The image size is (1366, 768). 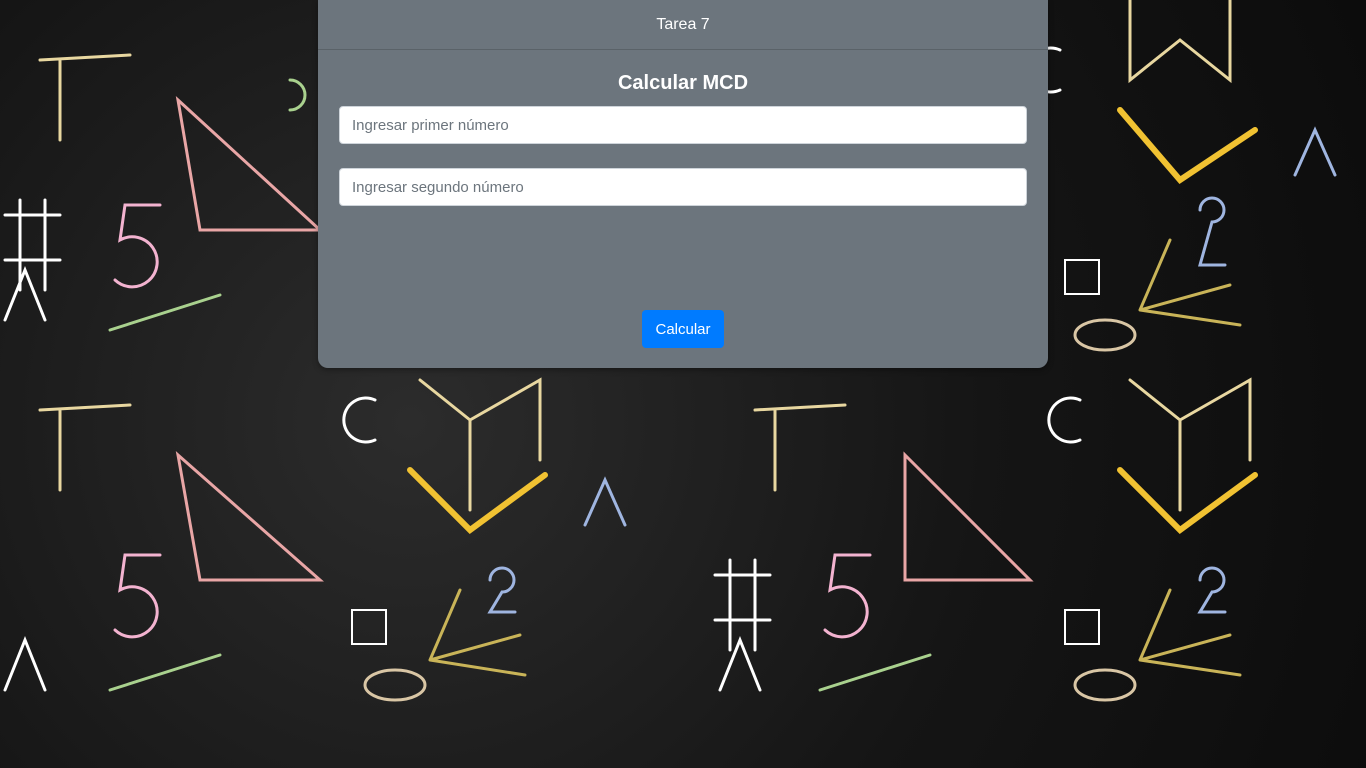 What do you see at coordinates (683, 83) in the screenshot?
I see `form-title: Calcular MCD` at bounding box center [683, 83].